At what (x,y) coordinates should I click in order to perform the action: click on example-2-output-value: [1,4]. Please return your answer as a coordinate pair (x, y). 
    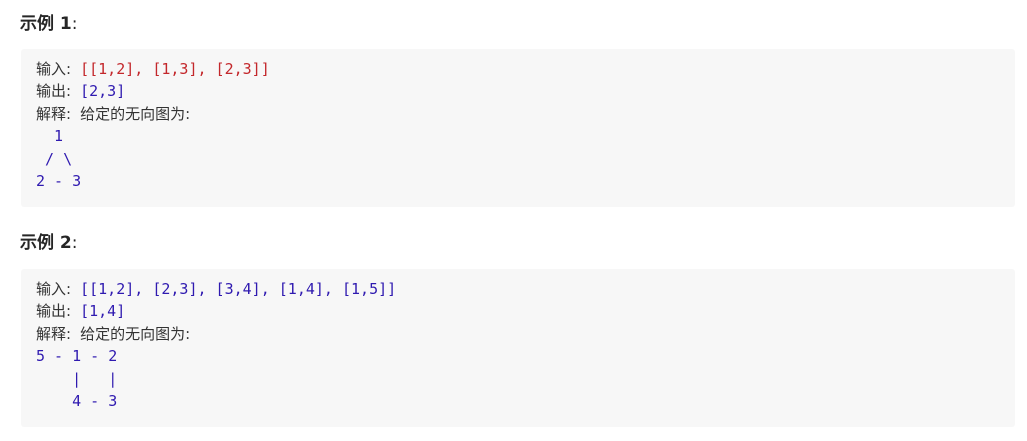
    Looking at the image, I should click on (103, 311).